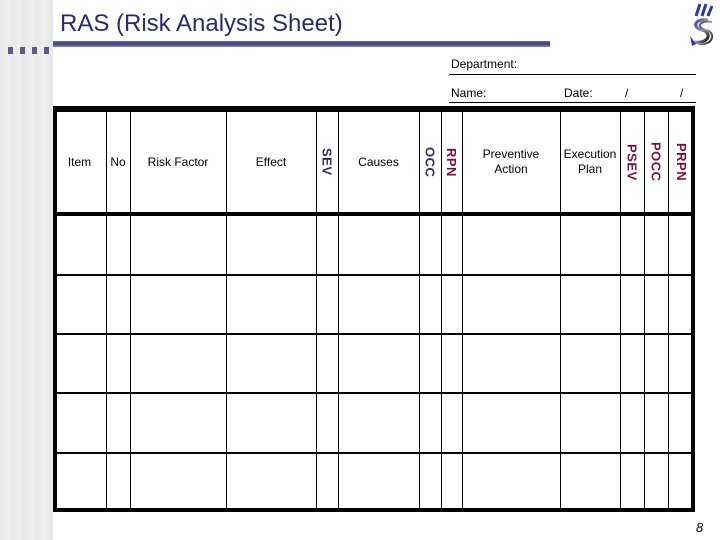 The image size is (720, 540). I want to click on column-header-label: SEV, so click(327, 162).